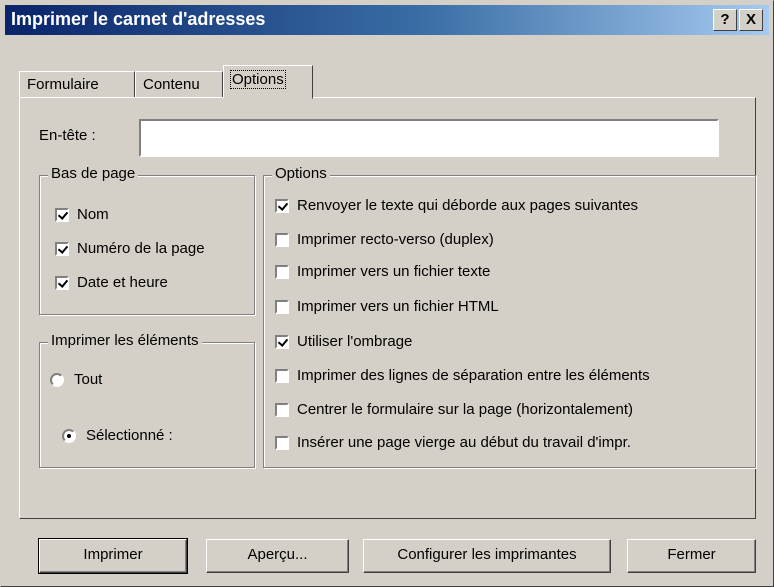 This screenshot has width=774, height=587. I want to click on footer-name-checkbox: Nom, so click(82, 214).